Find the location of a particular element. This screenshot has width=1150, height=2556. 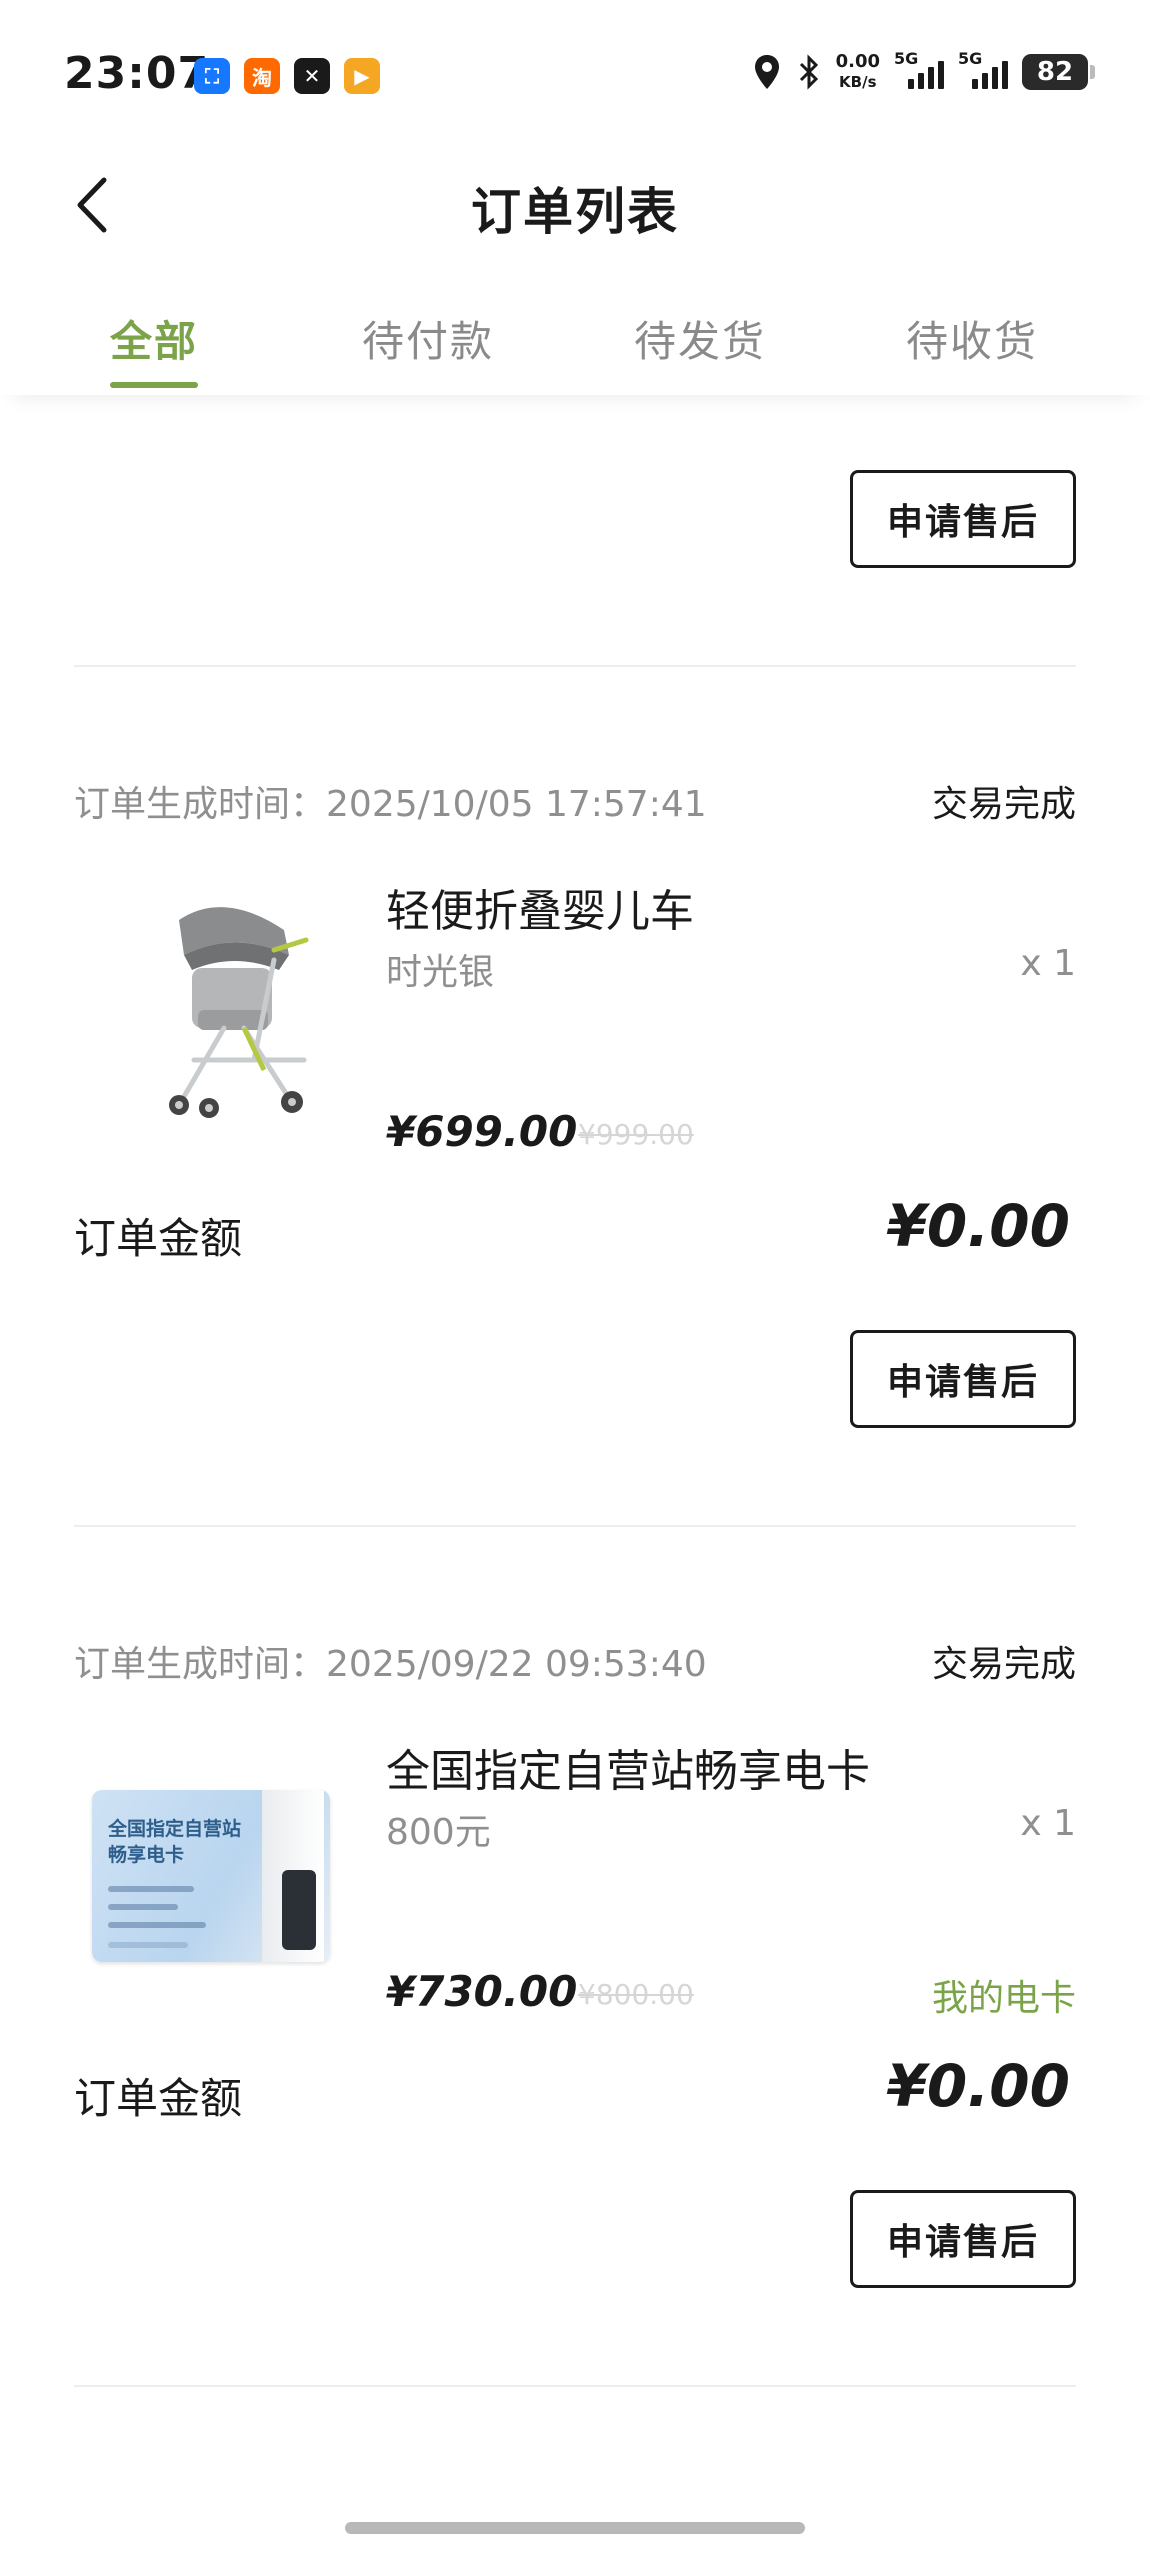

tab-all: 全部 is located at coordinates (154, 338).